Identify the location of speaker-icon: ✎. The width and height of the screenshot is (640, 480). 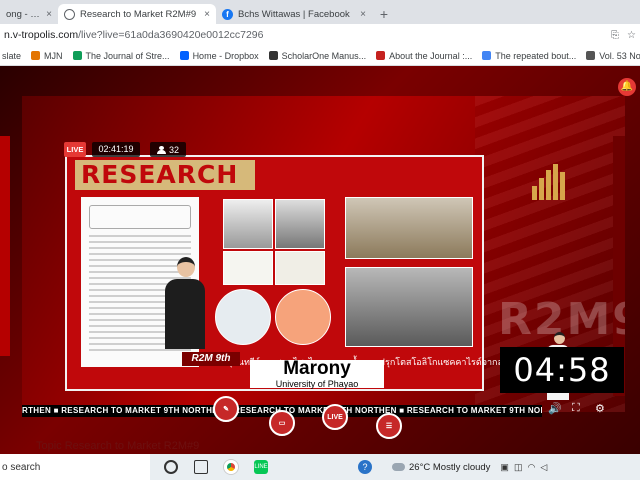
(226, 409).